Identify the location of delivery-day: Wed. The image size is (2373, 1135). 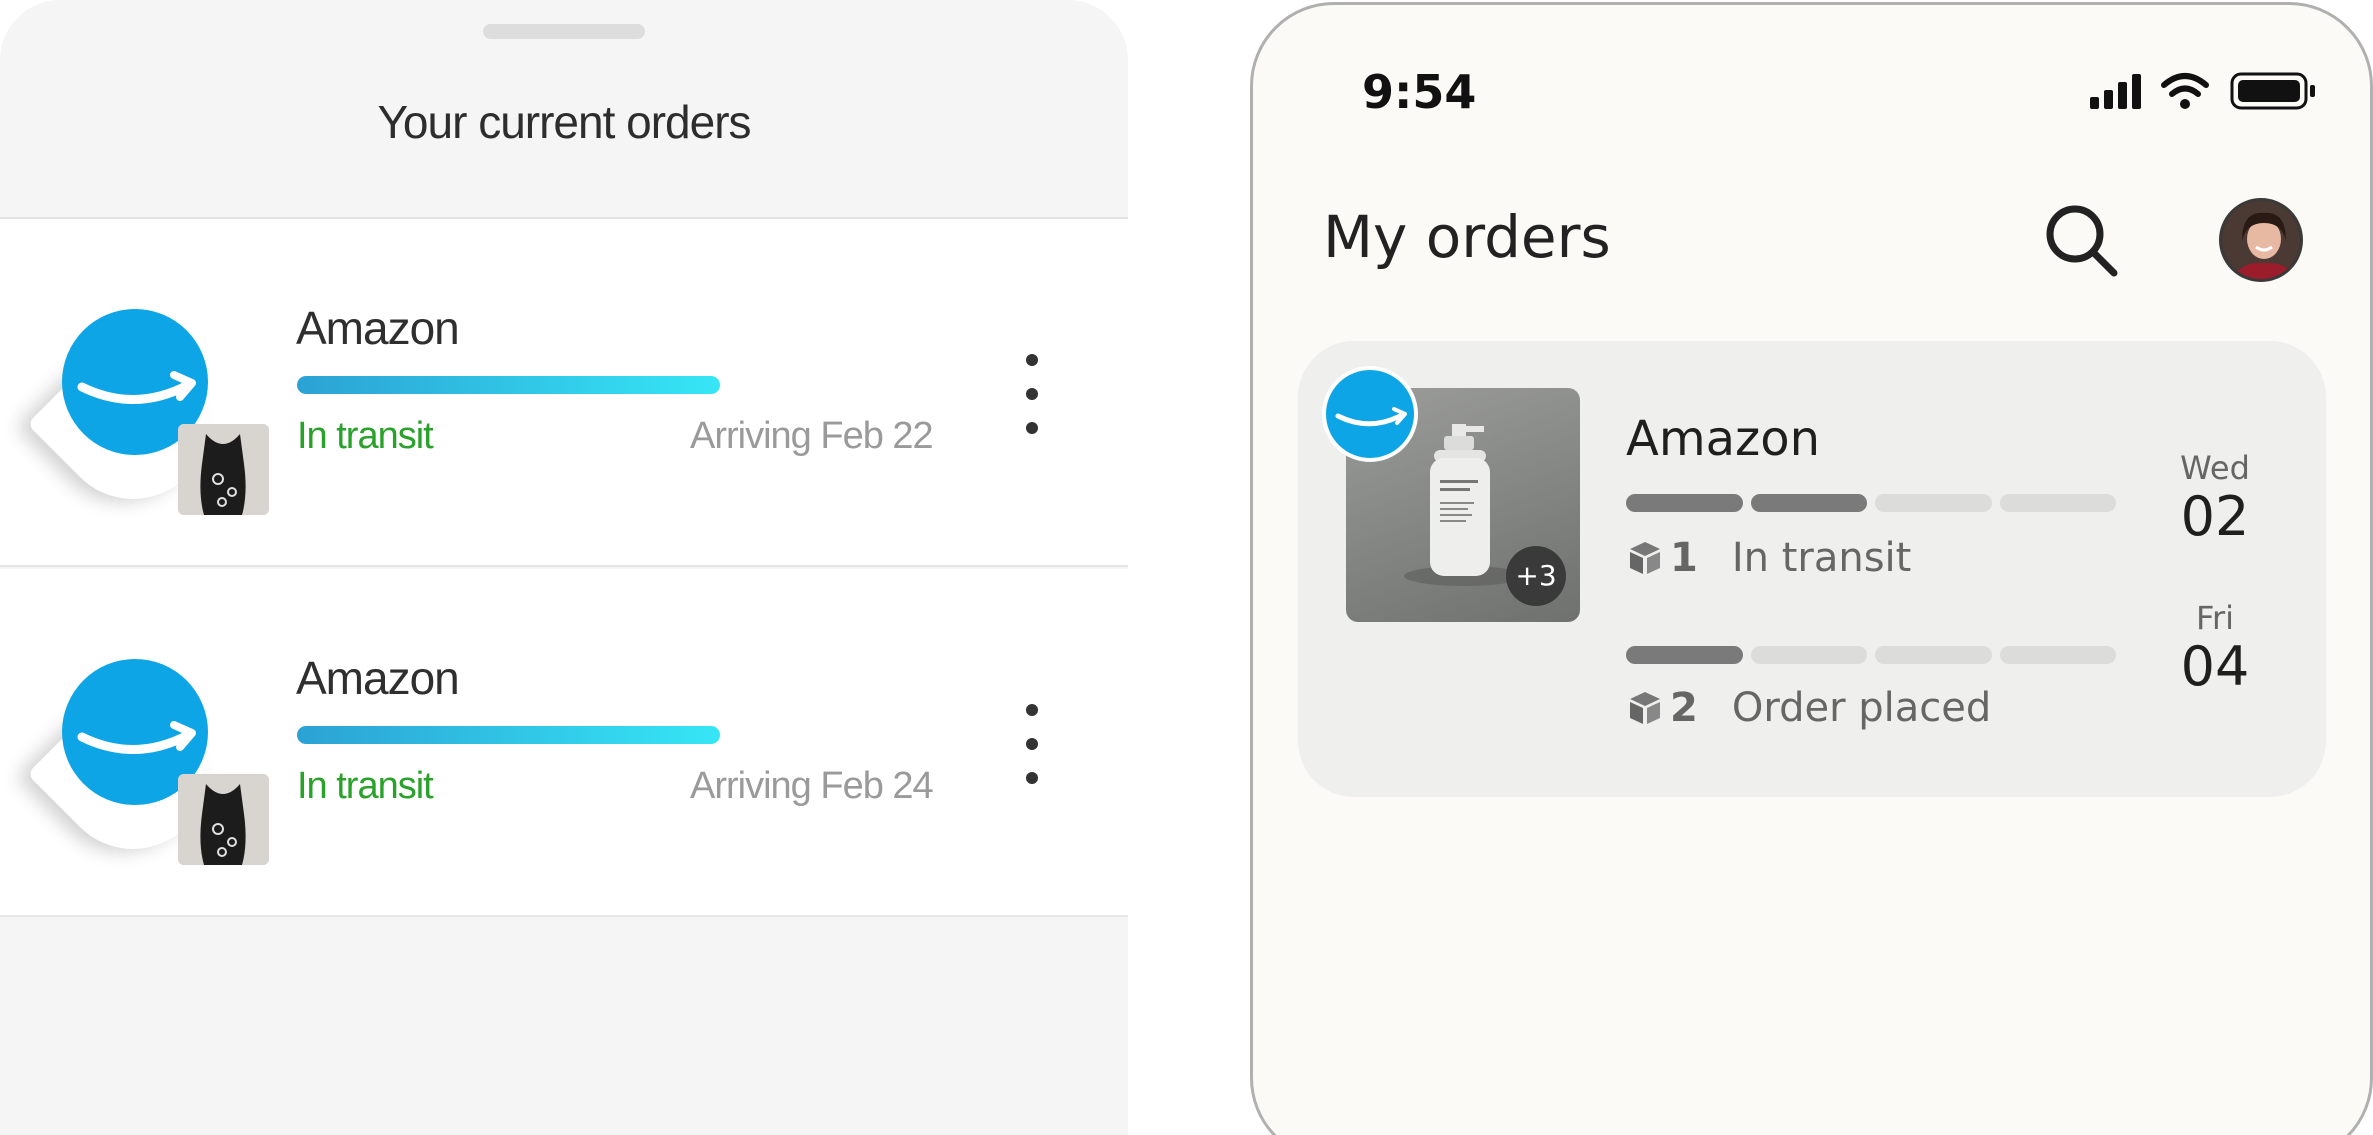
(2215, 468).